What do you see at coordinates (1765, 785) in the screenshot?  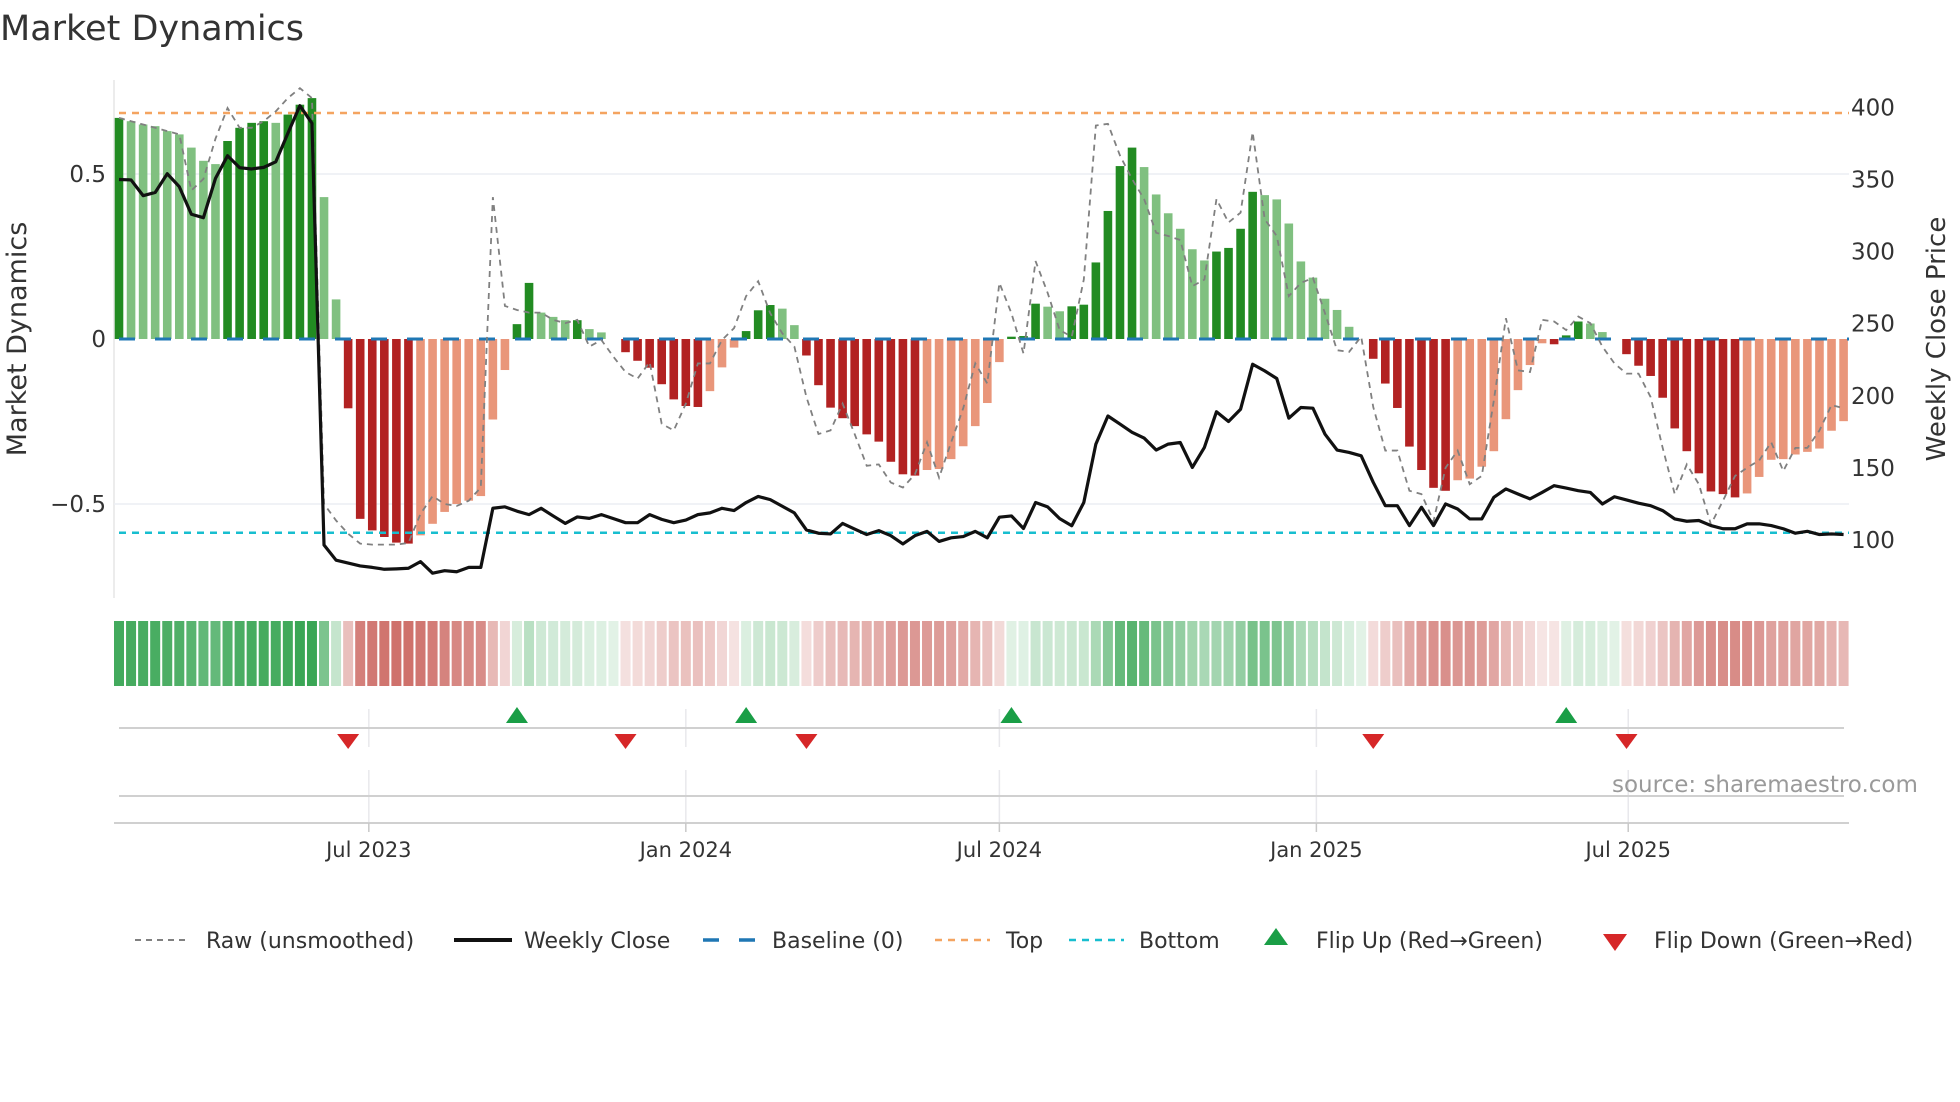 I see `source-label: source: sharemaestro.com` at bounding box center [1765, 785].